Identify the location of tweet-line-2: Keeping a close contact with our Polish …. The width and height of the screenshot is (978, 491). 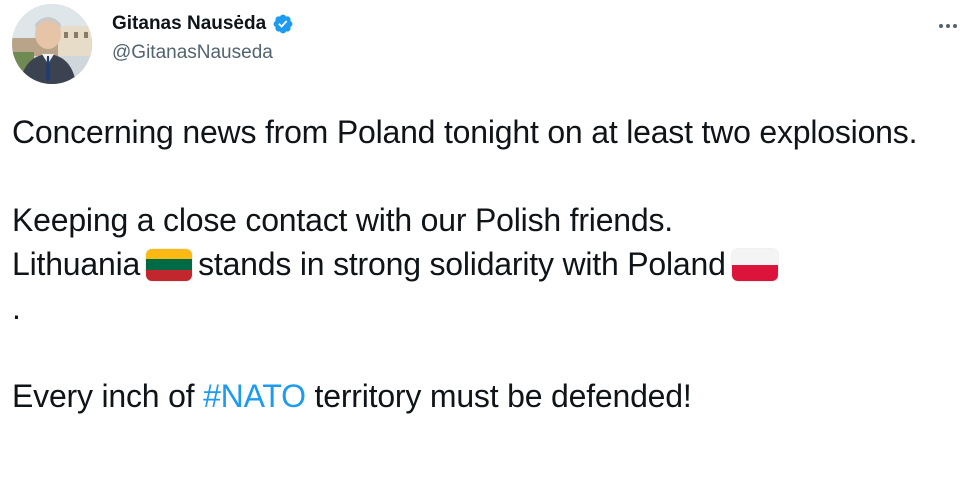
(342, 220).